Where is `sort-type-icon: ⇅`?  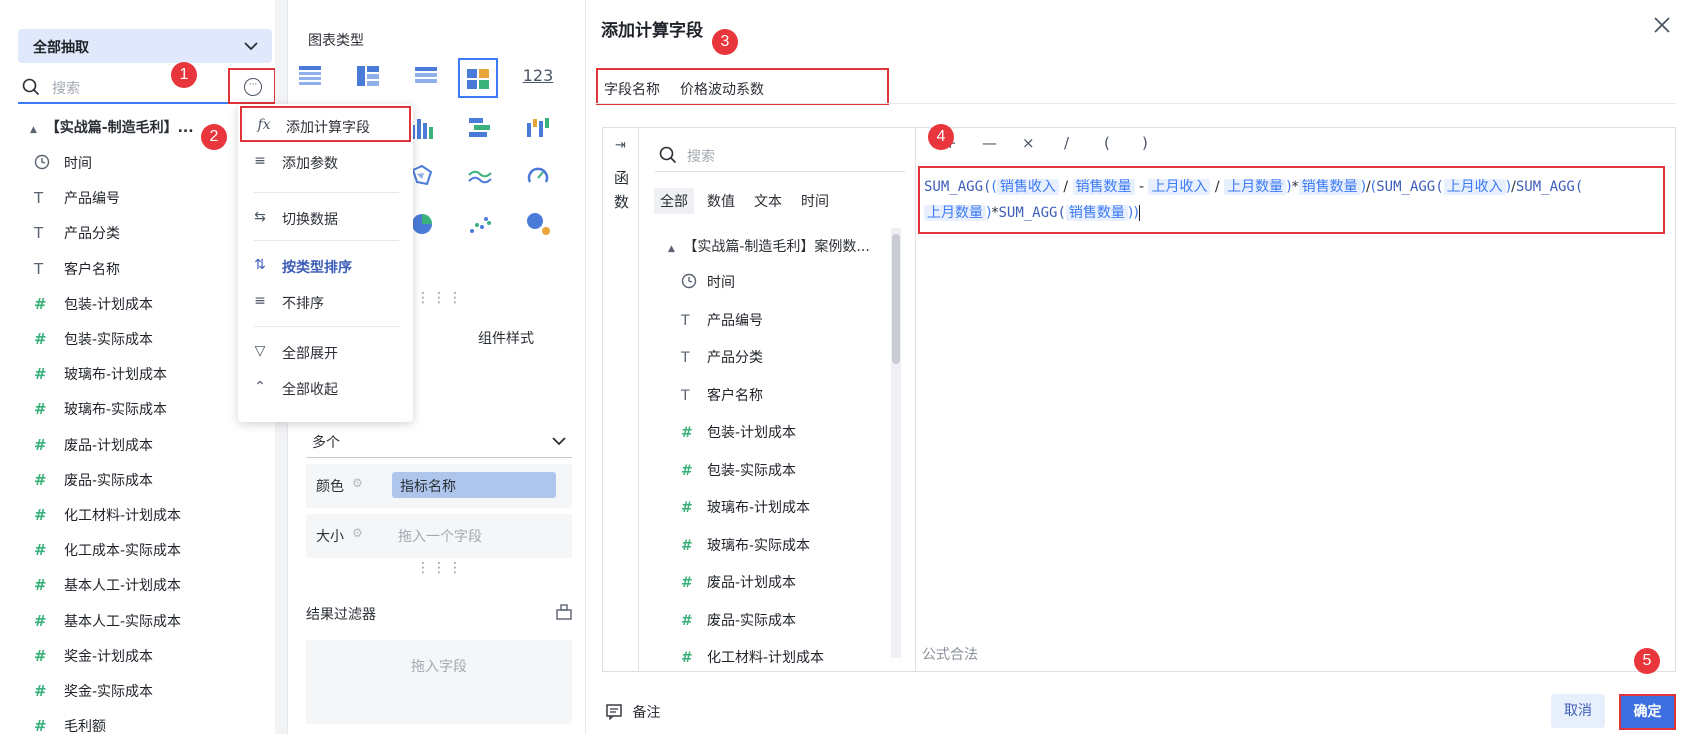 sort-type-icon: ⇅ is located at coordinates (260, 265).